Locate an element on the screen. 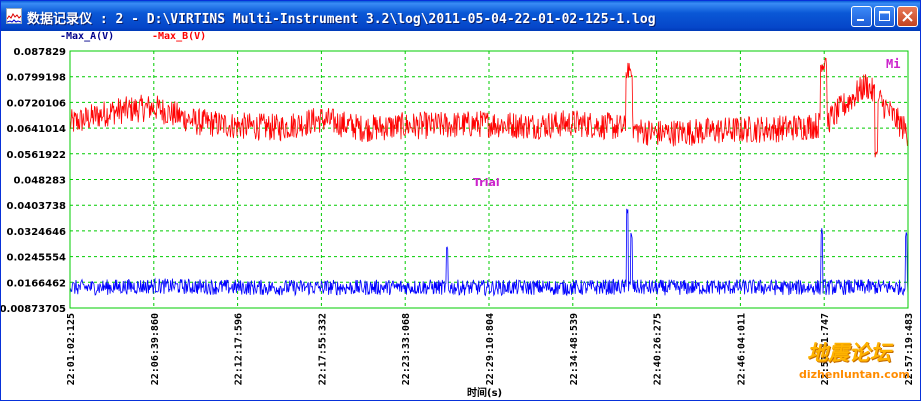  y-tick-label: 0.00873705 is located at coordinates (33, 309).